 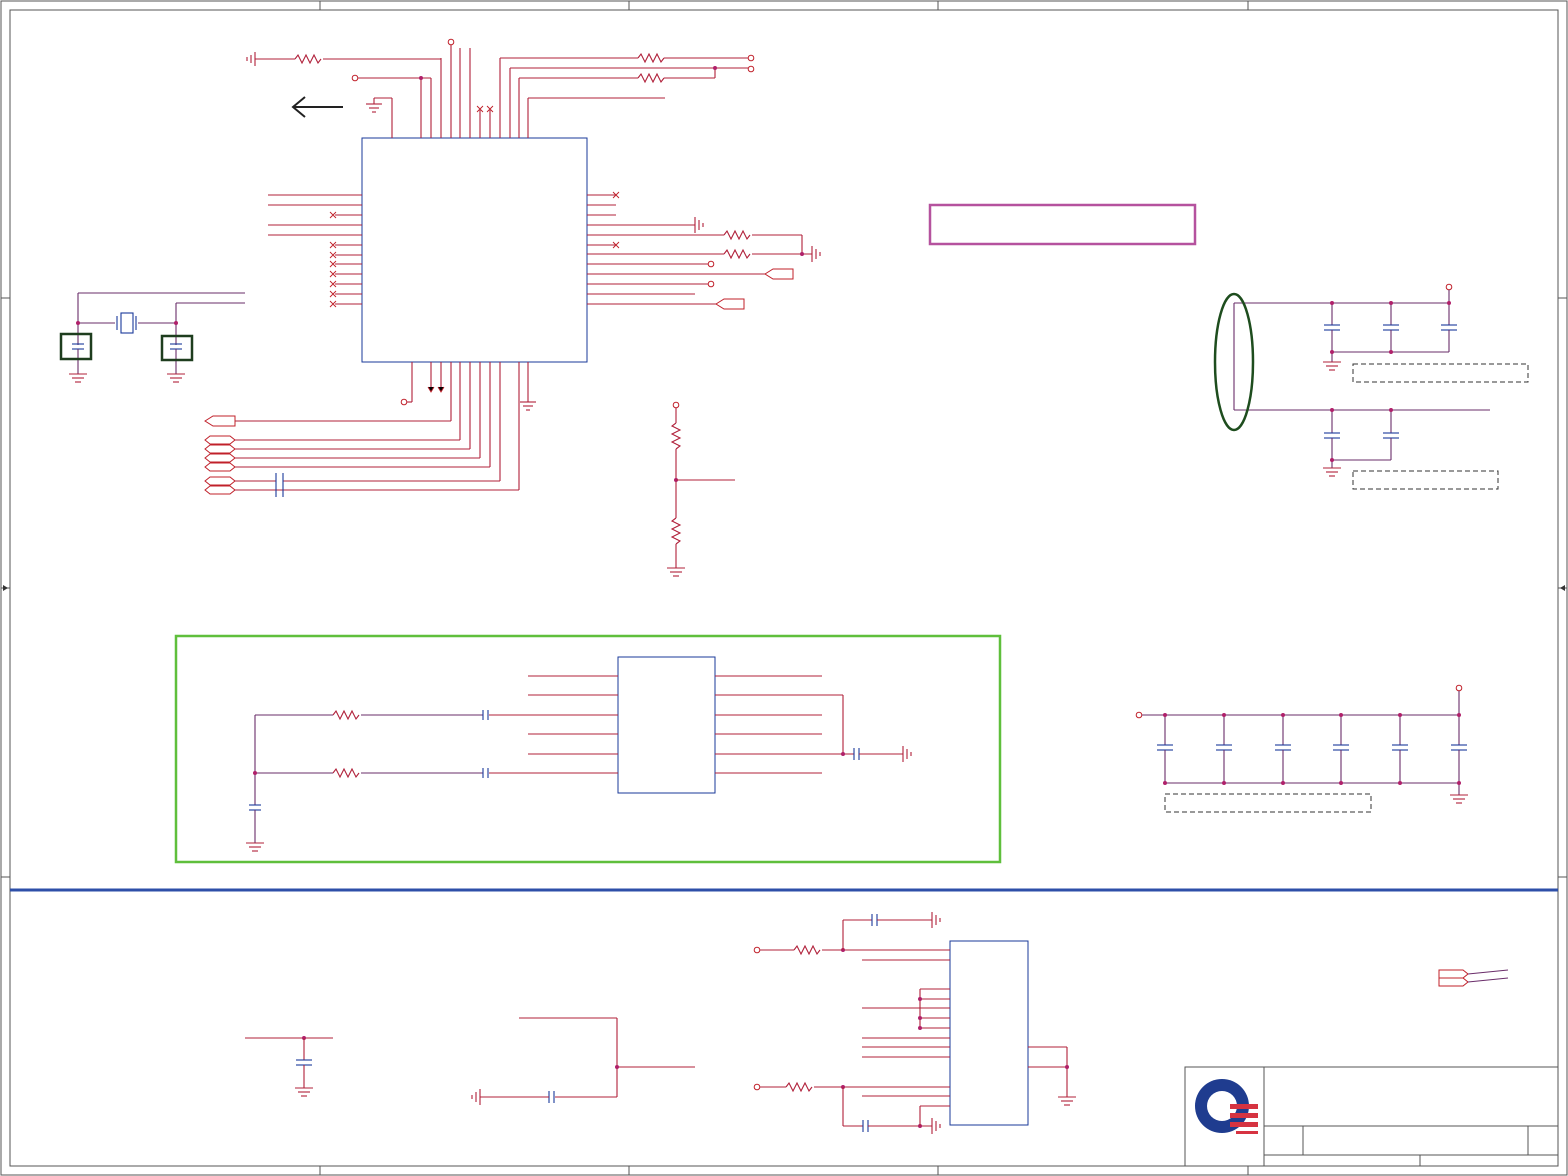 What do you see at coordinates (704, 250) in the screenshot?
I see `ic-right-pins` at bounding box center [704, 250].